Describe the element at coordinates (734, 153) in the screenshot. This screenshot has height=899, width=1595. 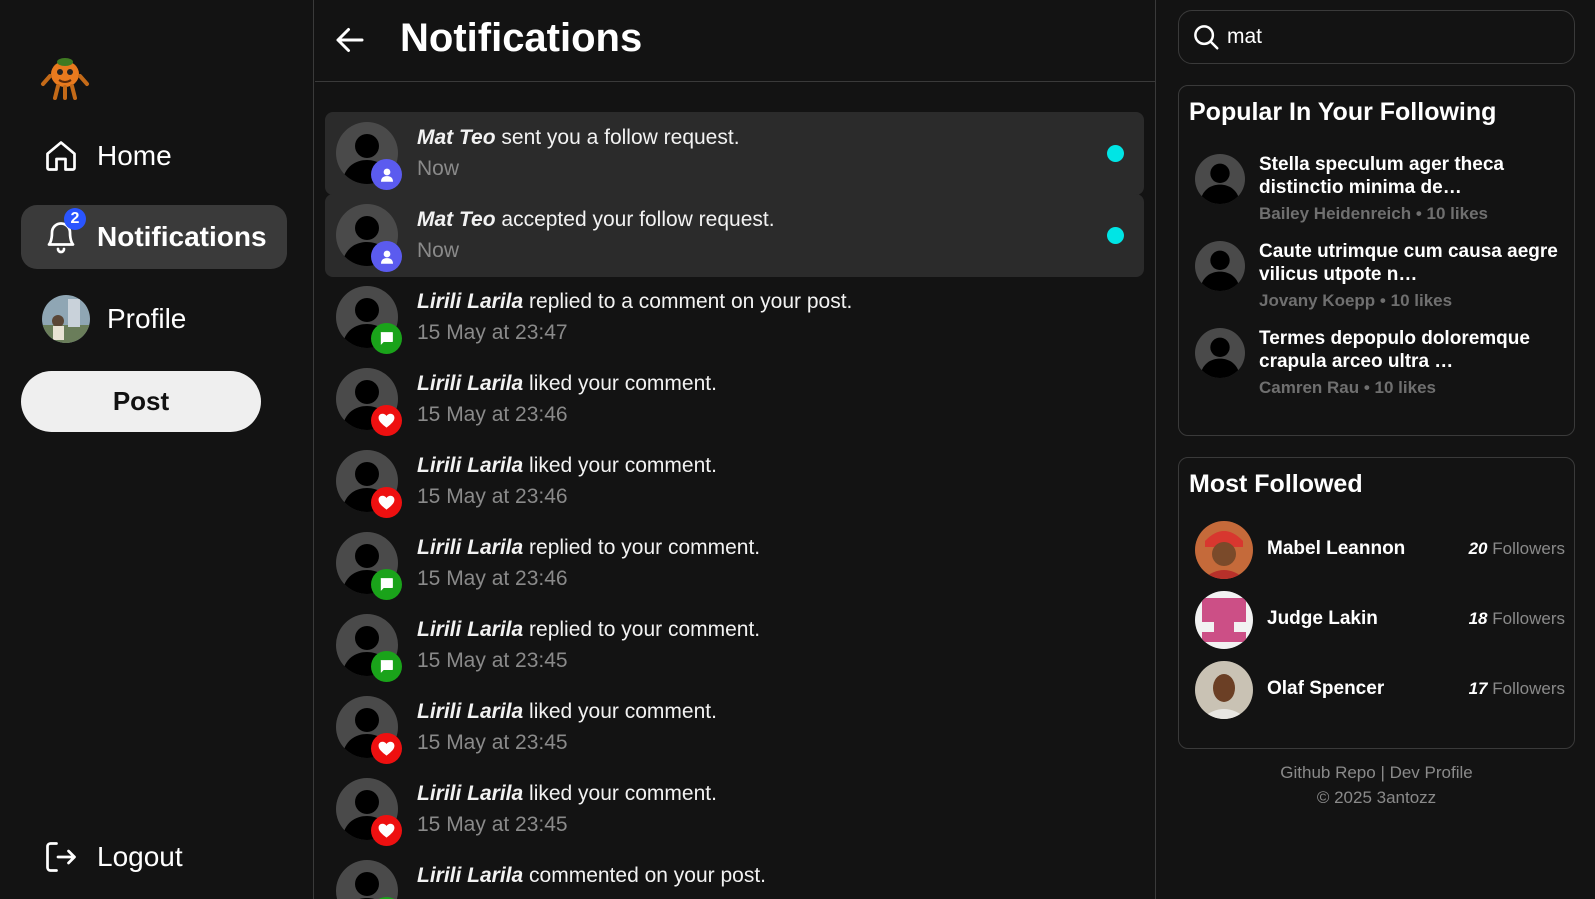
I see `notification-item: Mat Teo sent you a follow request. Now` at that location.